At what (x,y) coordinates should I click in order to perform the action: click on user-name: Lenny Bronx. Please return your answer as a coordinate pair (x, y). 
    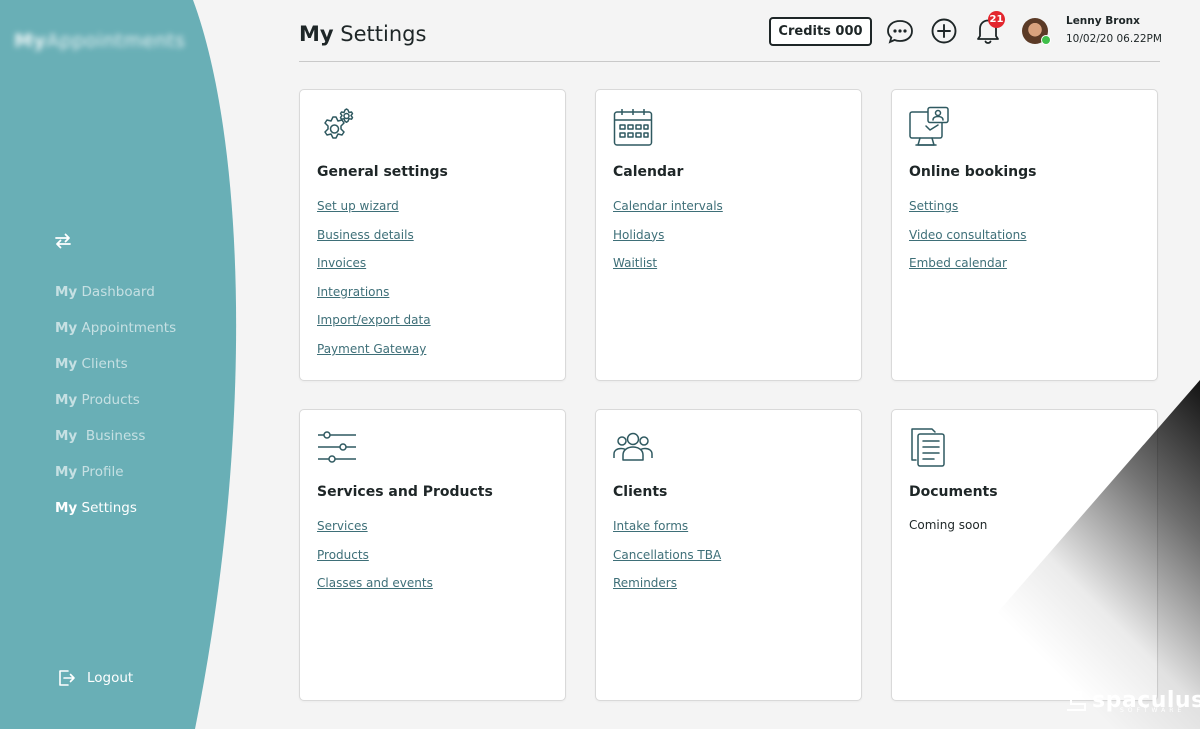
    Looking at the image, I should click on (1103, 21).